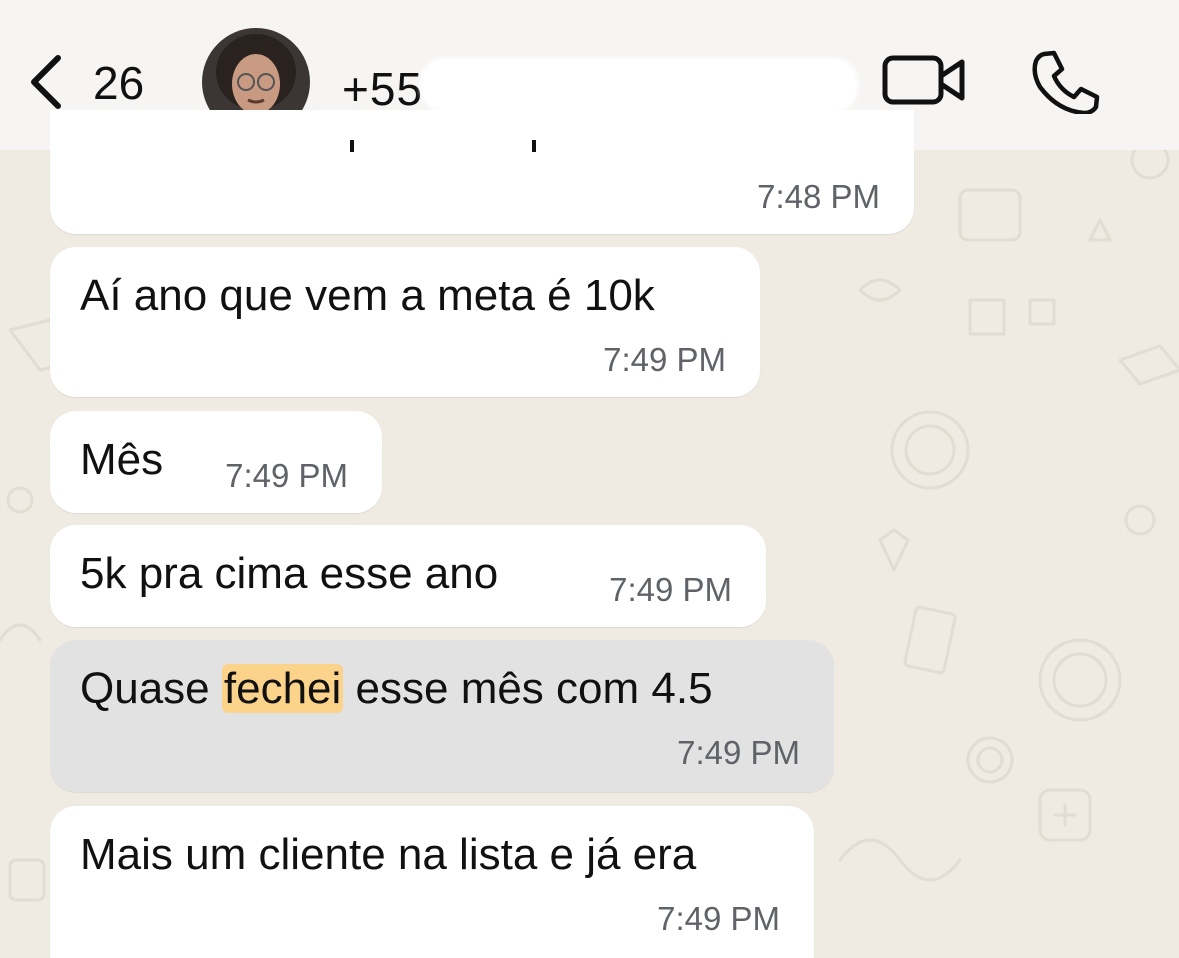 The height and width of the screenshot is (958, 1179). Describe the element at coordinates (405, 322) in the screenshot. I see `message-bubble: Aí ano que vem a meta é 10k 7:49 PM` at that location.